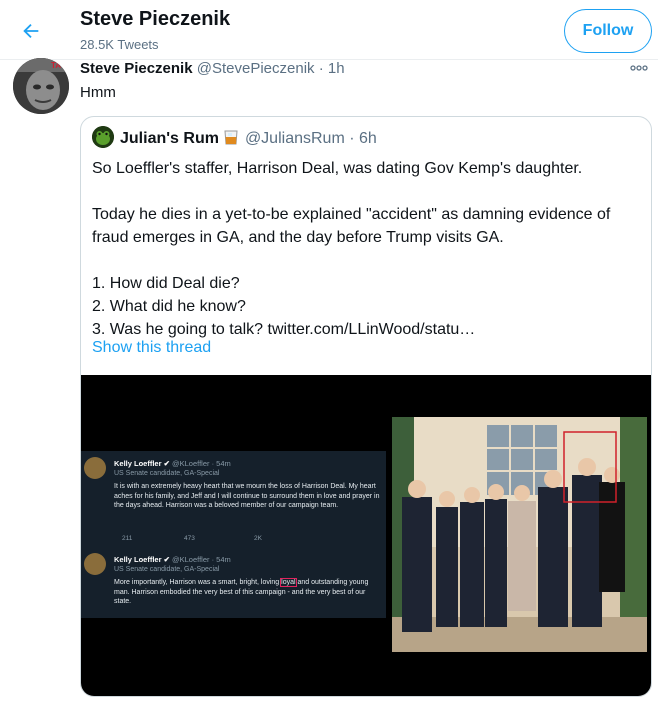 This screenshot has width=658, height=710. What do you see at coordinates (56, 65) in the screenshot?
I see `svg-text: TA` at bounding box center [56, 65].